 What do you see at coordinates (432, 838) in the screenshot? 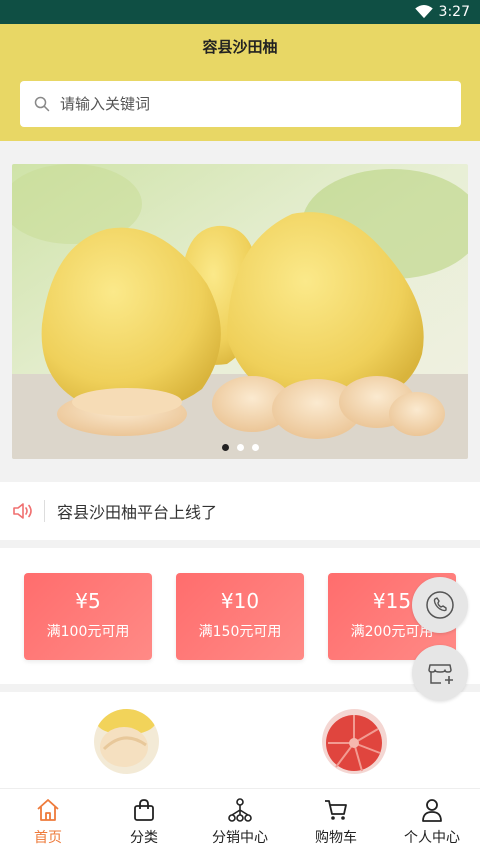
I see `tab-label: 个人中心` at bounding box center [432, 838].